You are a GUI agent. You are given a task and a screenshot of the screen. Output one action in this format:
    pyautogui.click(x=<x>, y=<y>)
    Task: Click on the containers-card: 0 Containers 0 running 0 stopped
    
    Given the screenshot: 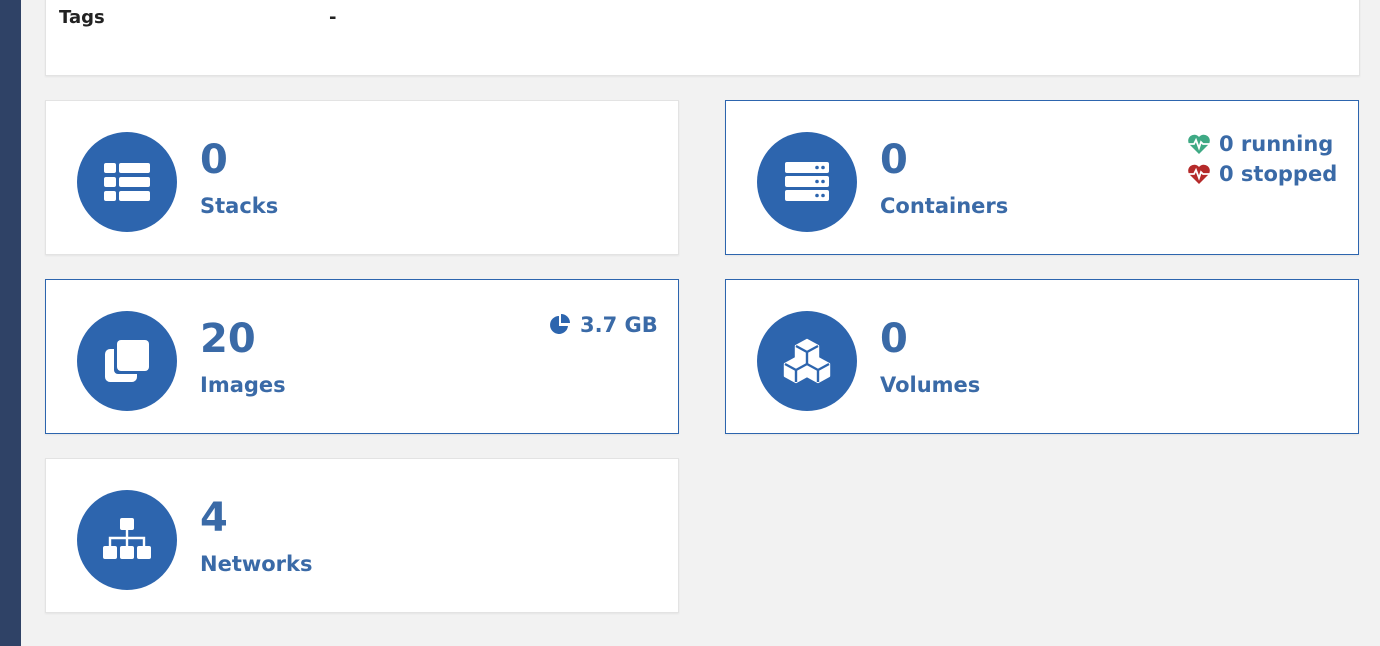 What is the action you would take?
    pyautogui.click(x=1042, y=177)
    